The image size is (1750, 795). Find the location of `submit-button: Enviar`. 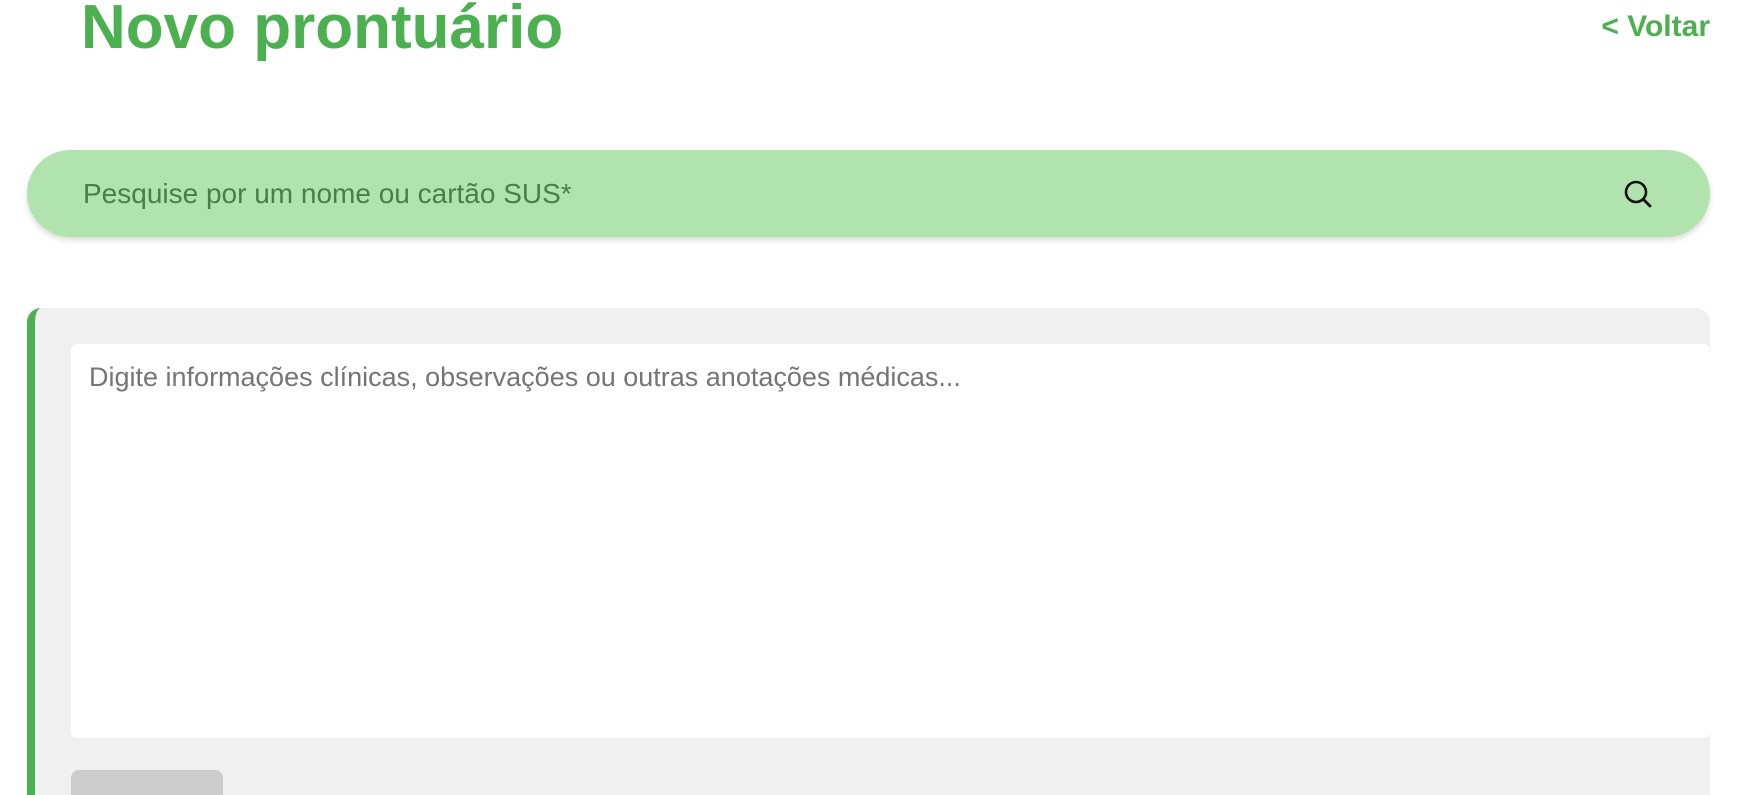

submit-button: Enviar is located at coordinates (147, 782).